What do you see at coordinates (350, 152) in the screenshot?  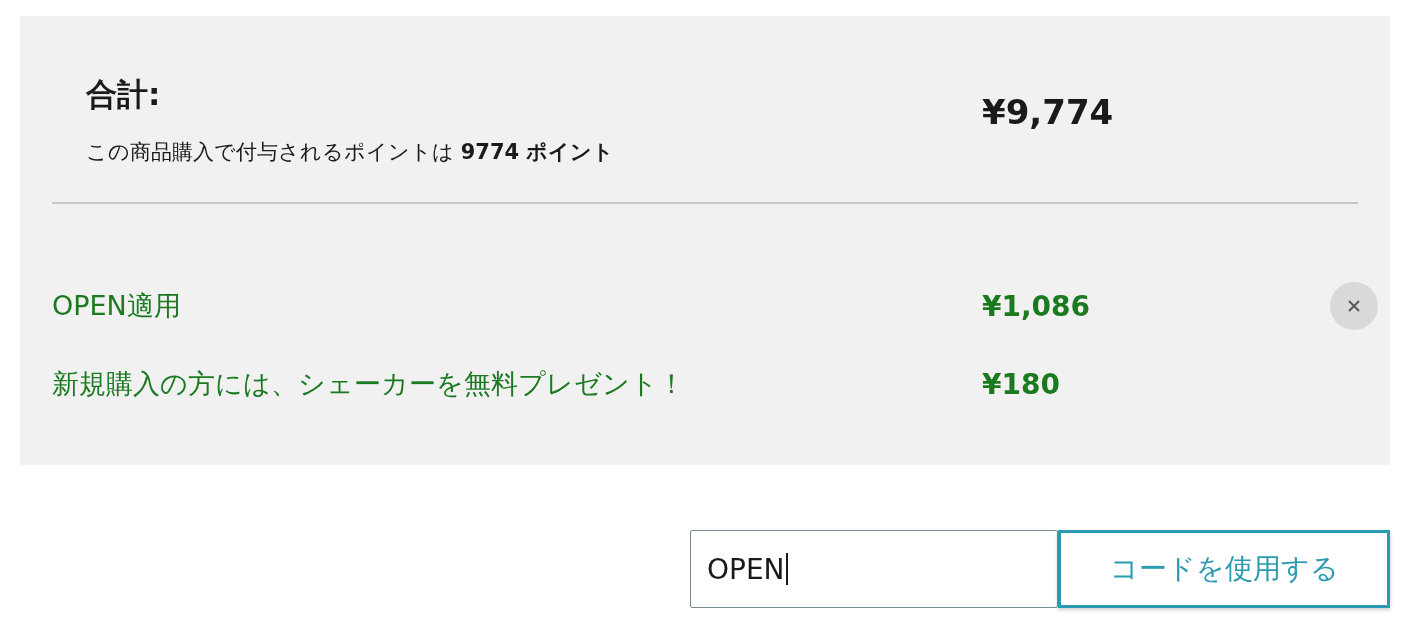 I see `points-note: この商品購入で付与されるポイントは 9774 ポイント` at bounding box center [350, 152].